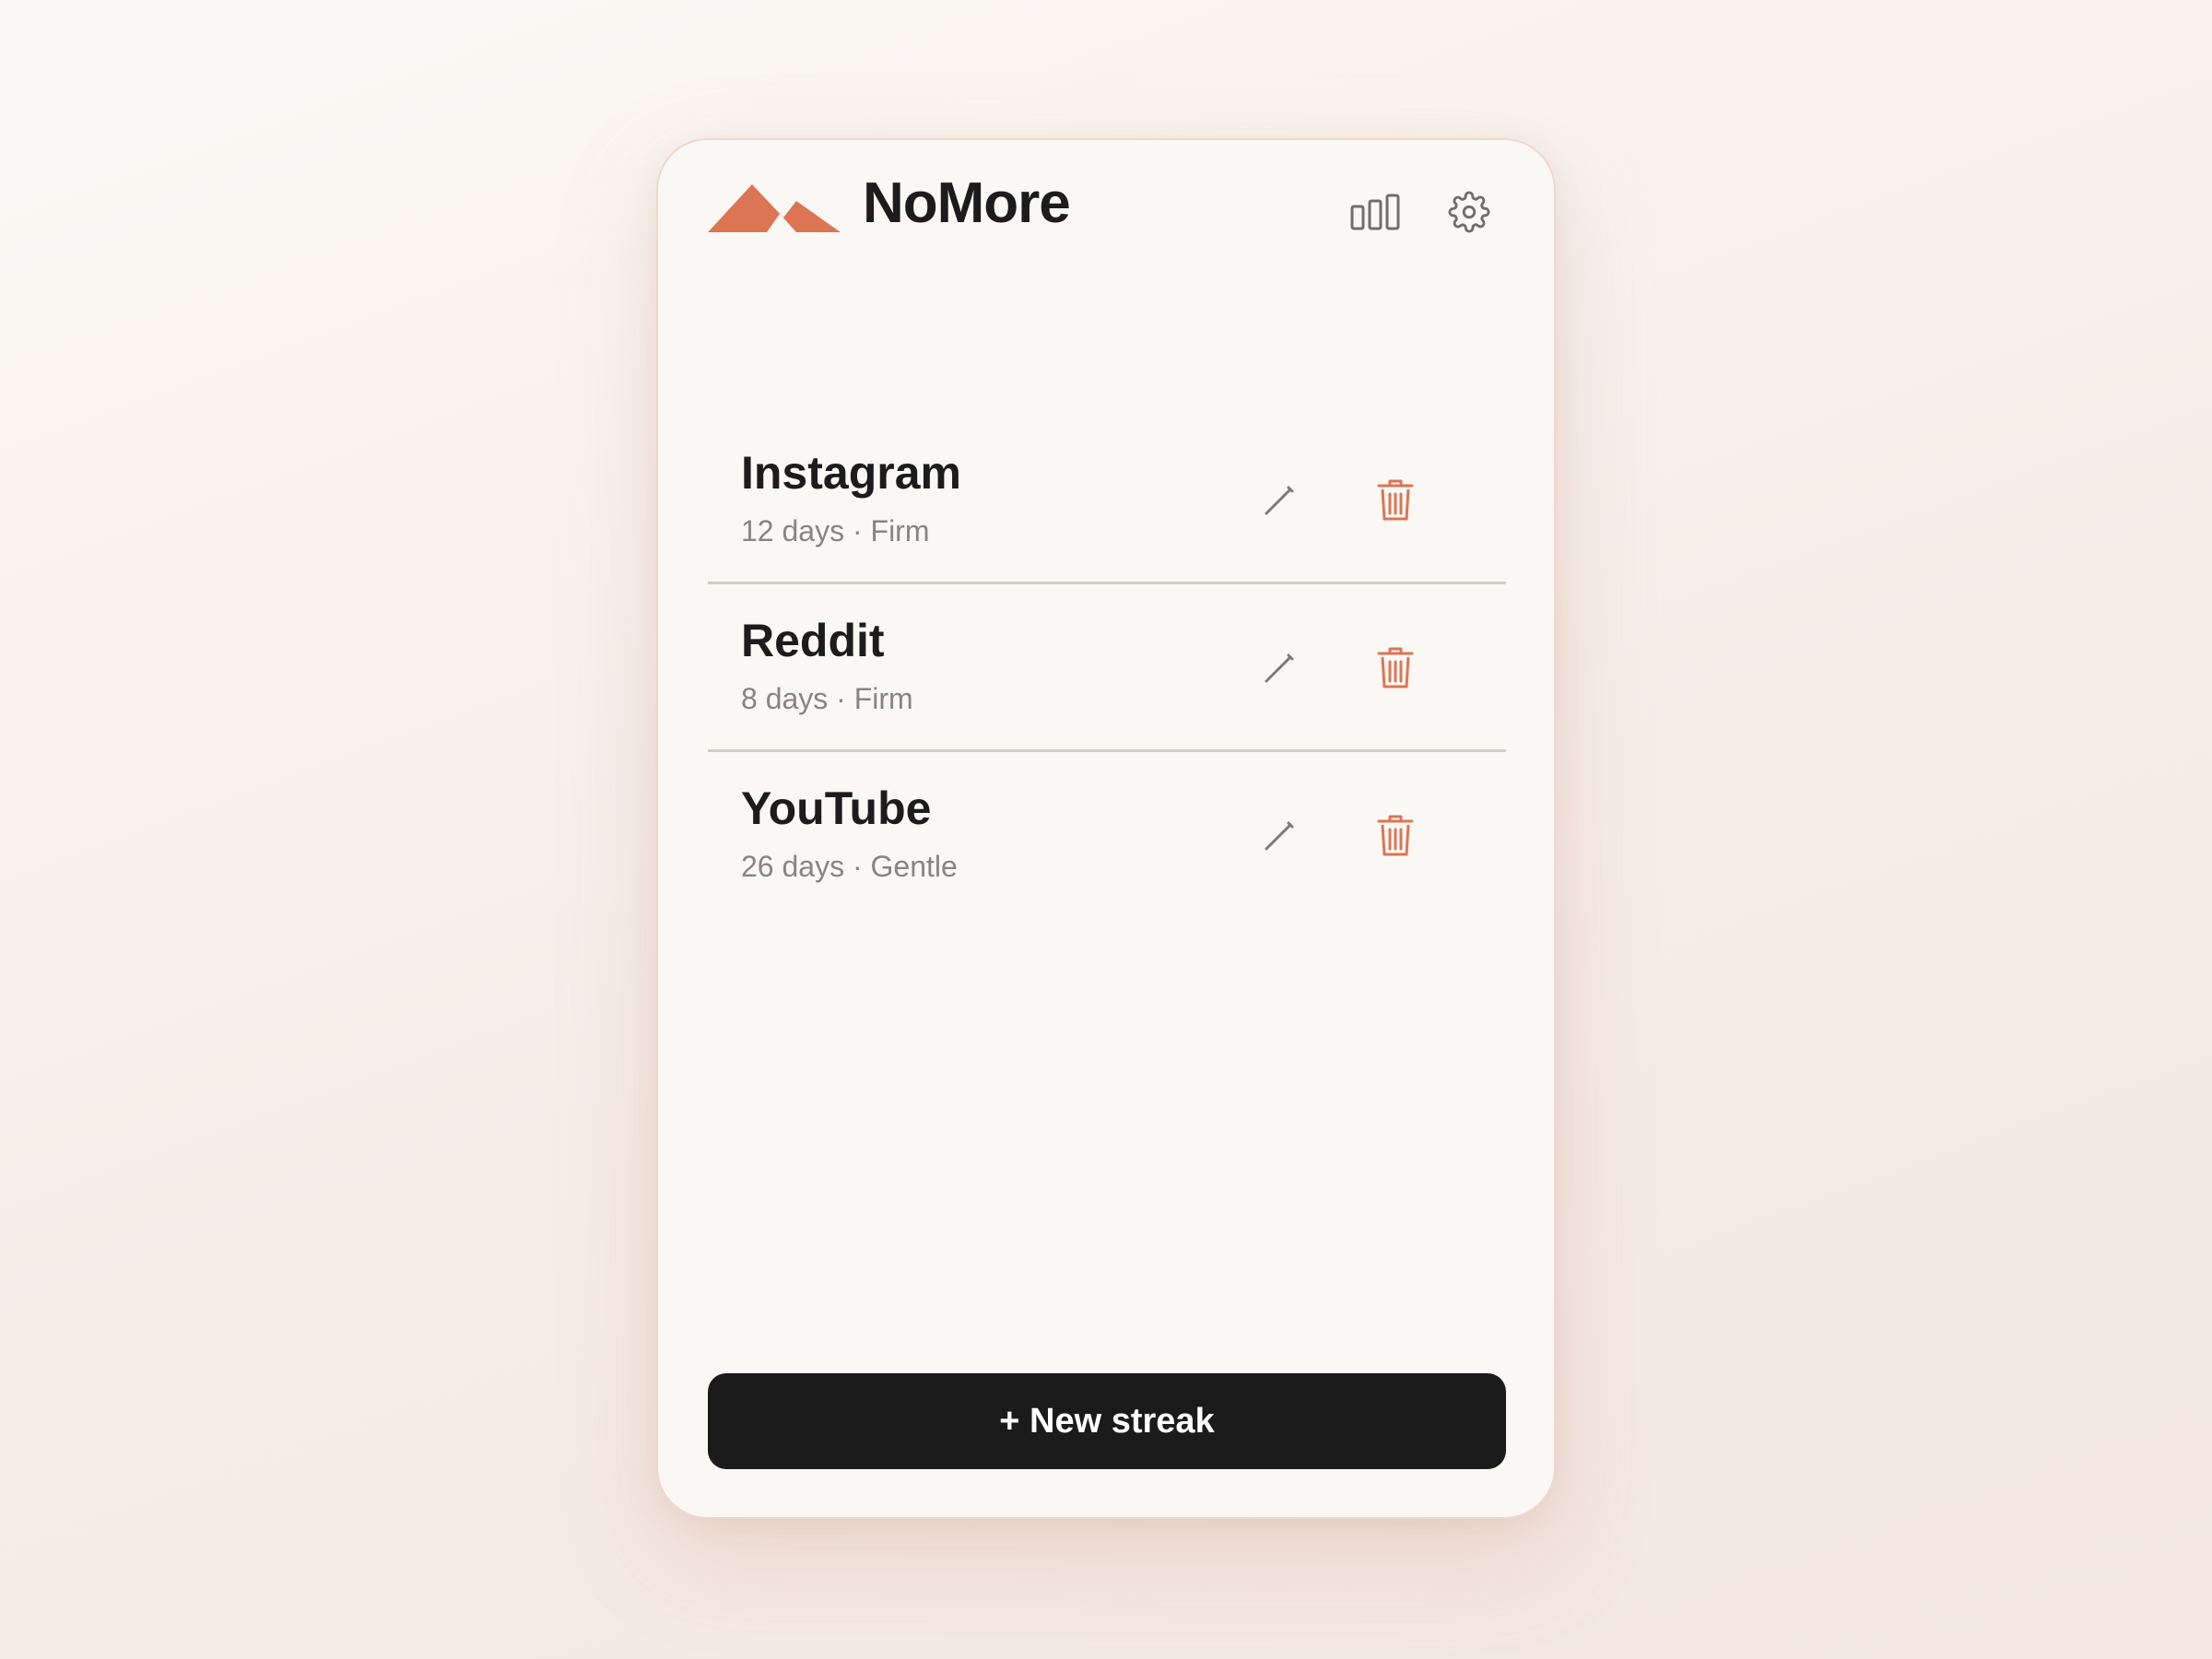 The width and height of the screenshot is (2212, 1659). I want to click on bar-chart-icon, so click(1375, 212).